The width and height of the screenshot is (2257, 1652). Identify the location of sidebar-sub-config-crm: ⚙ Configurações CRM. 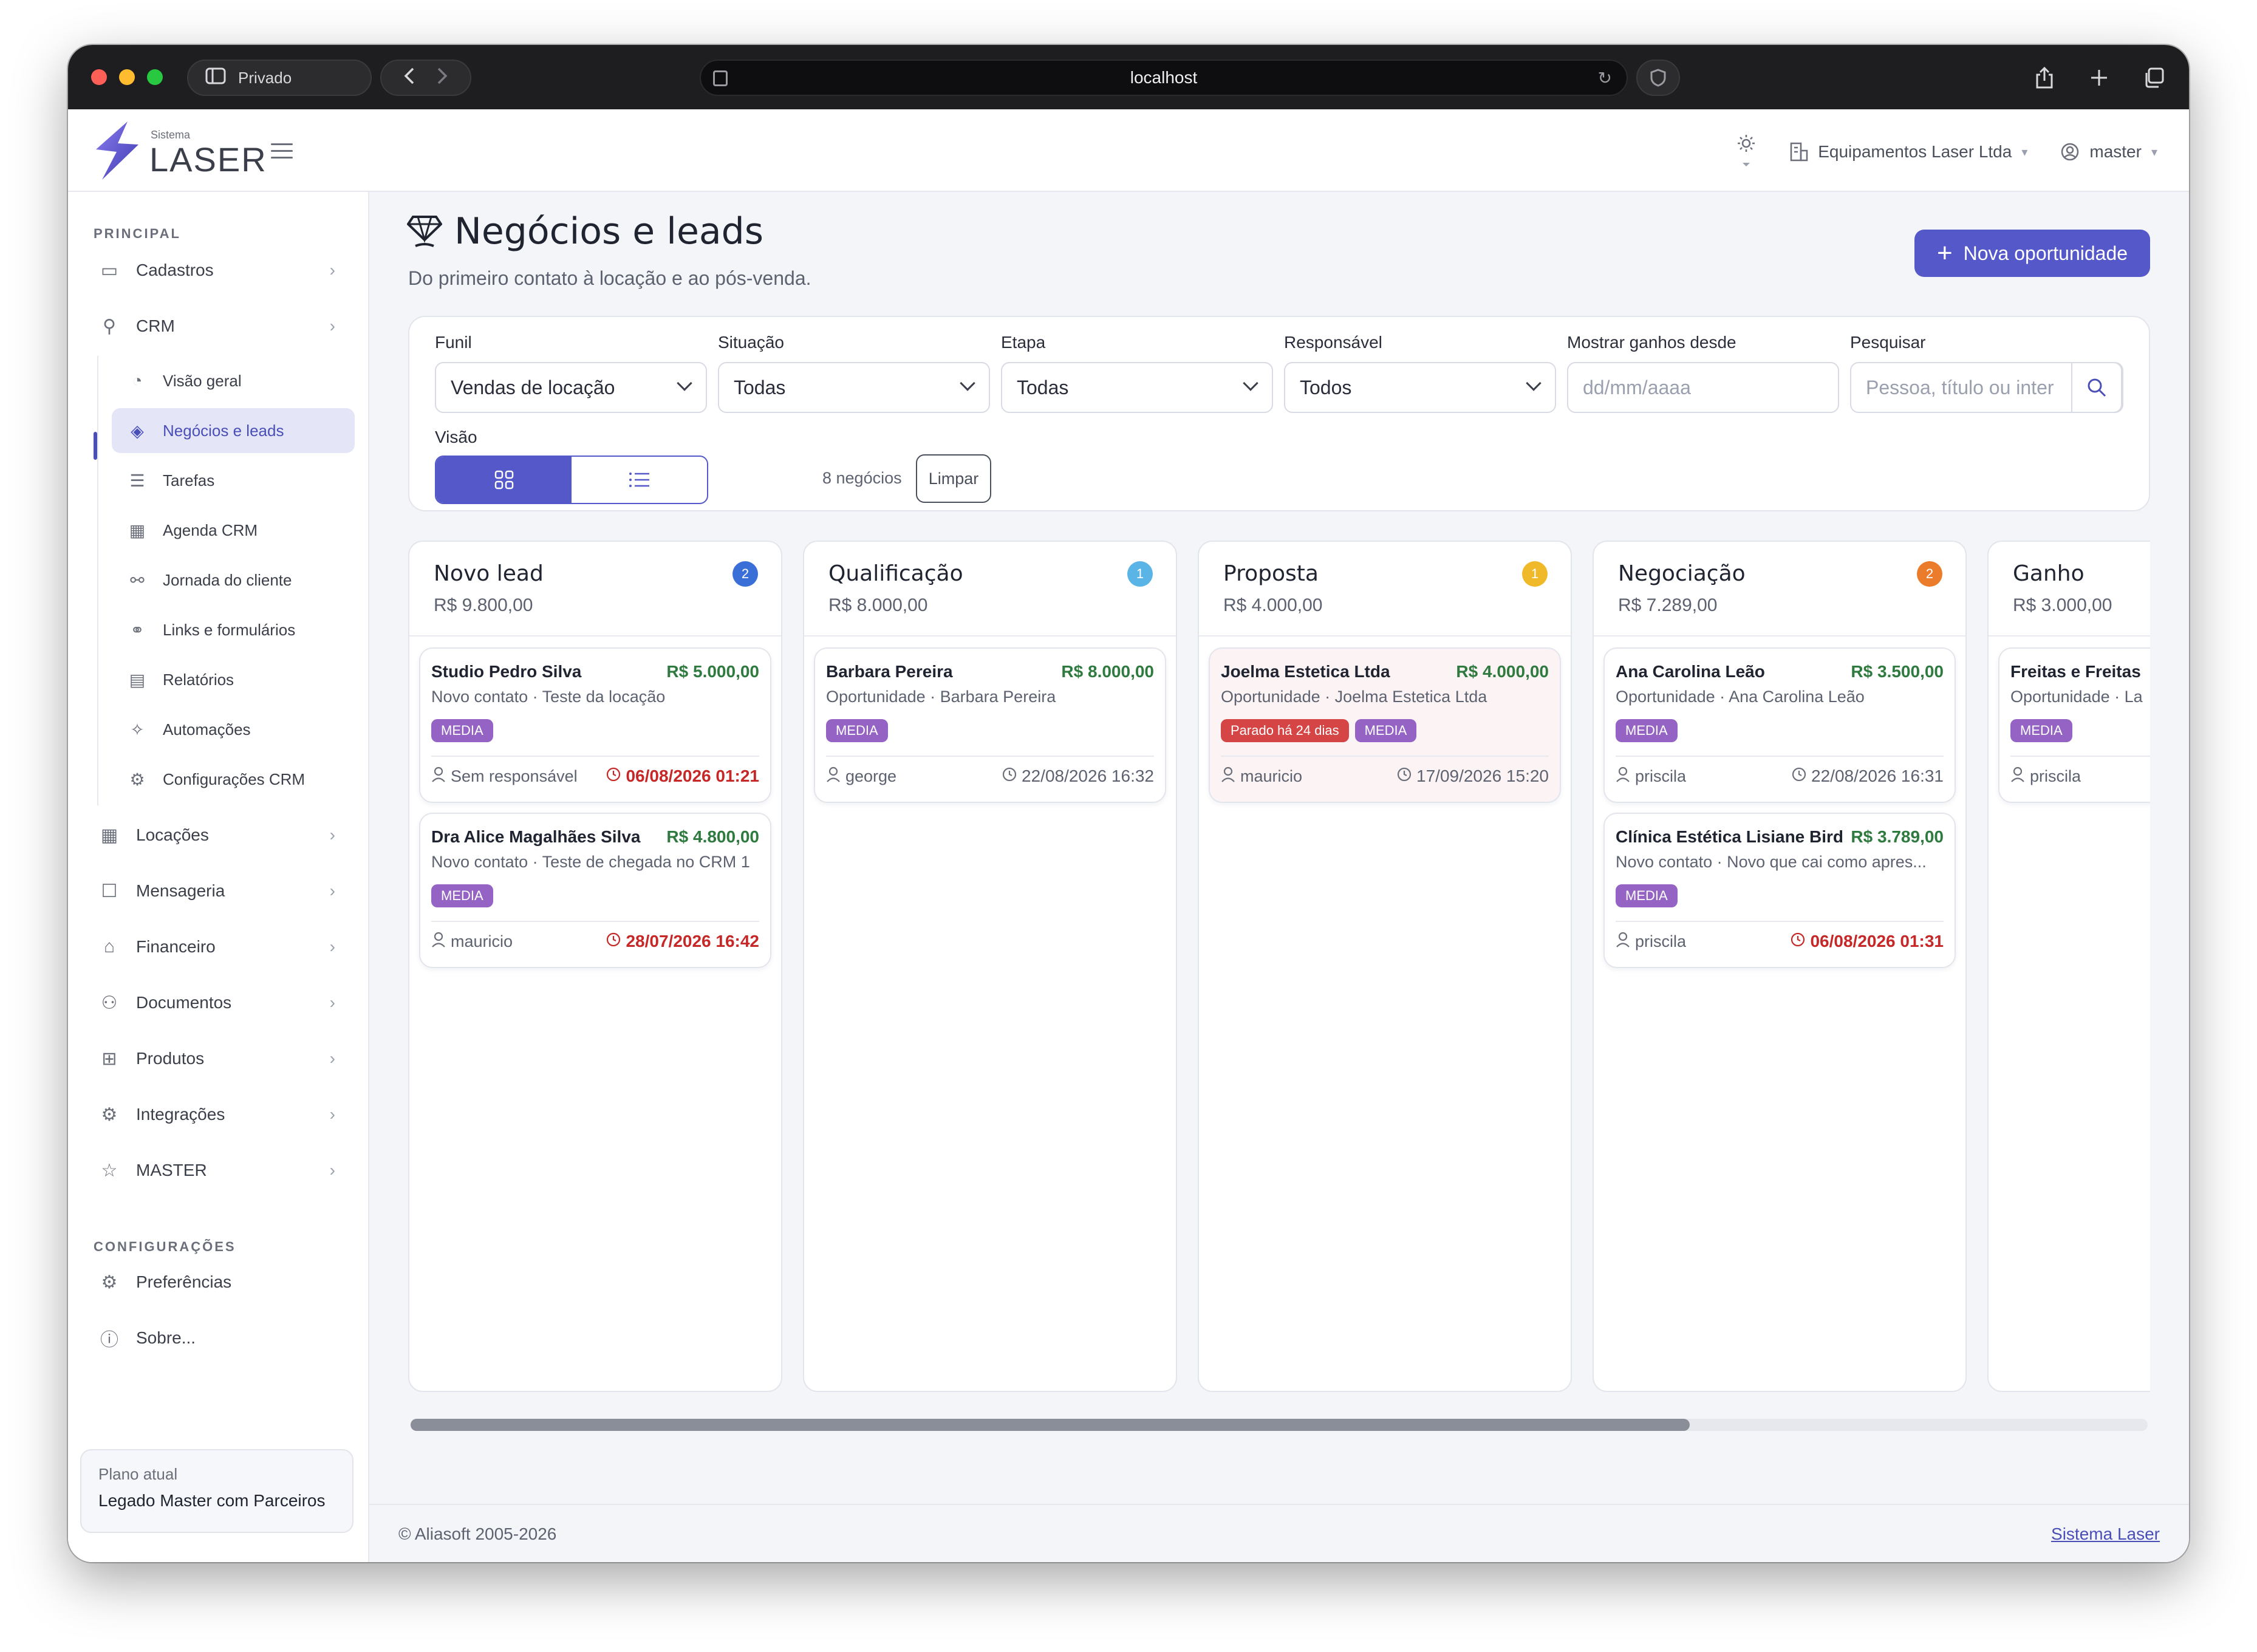
(233, 779).